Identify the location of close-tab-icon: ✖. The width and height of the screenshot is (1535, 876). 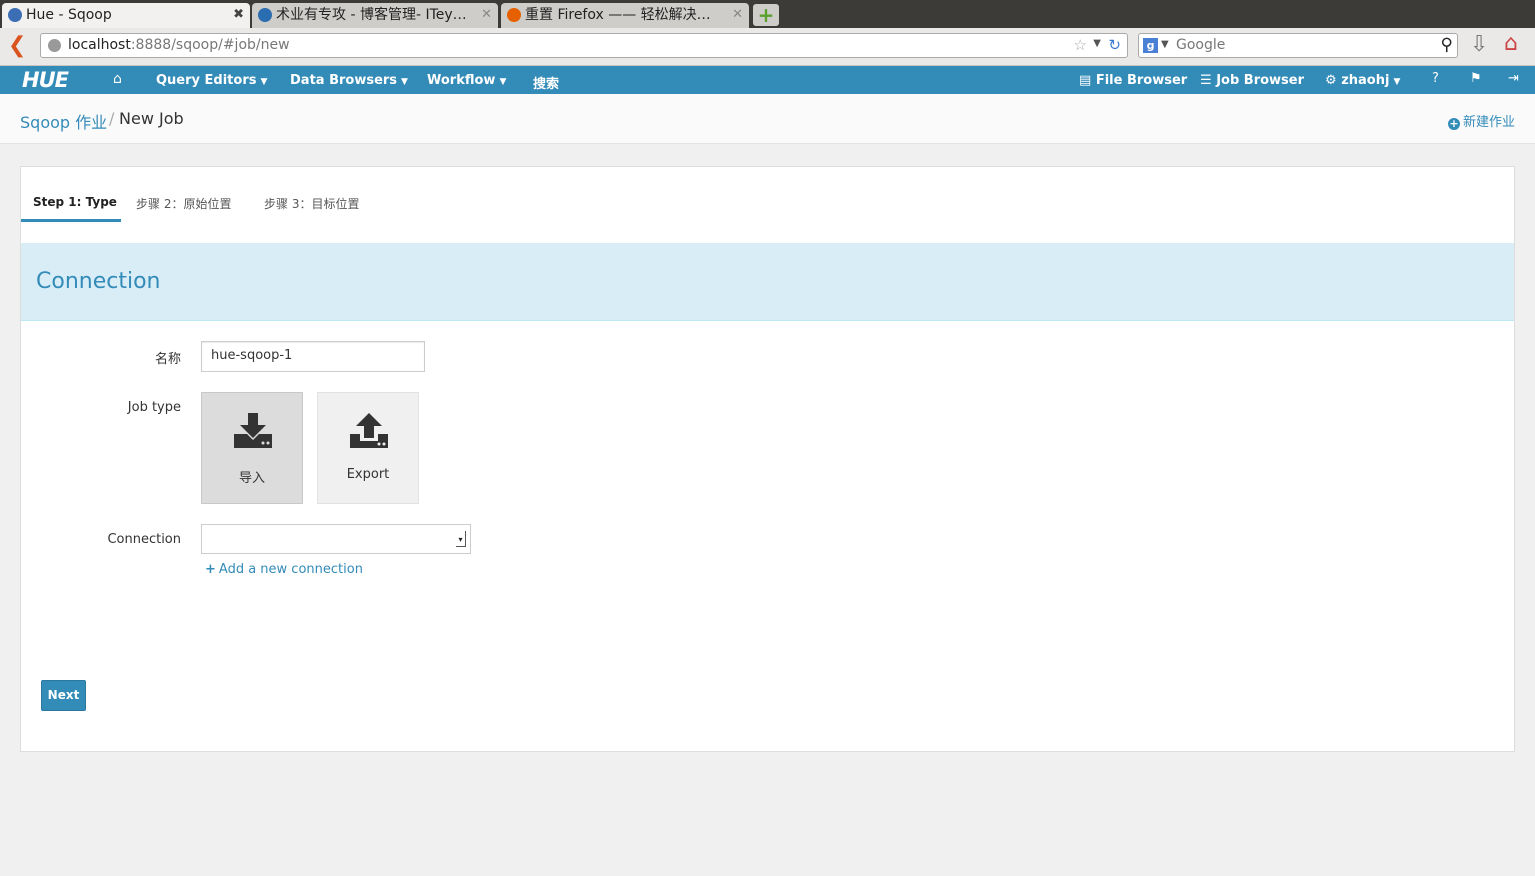
(238, 15).